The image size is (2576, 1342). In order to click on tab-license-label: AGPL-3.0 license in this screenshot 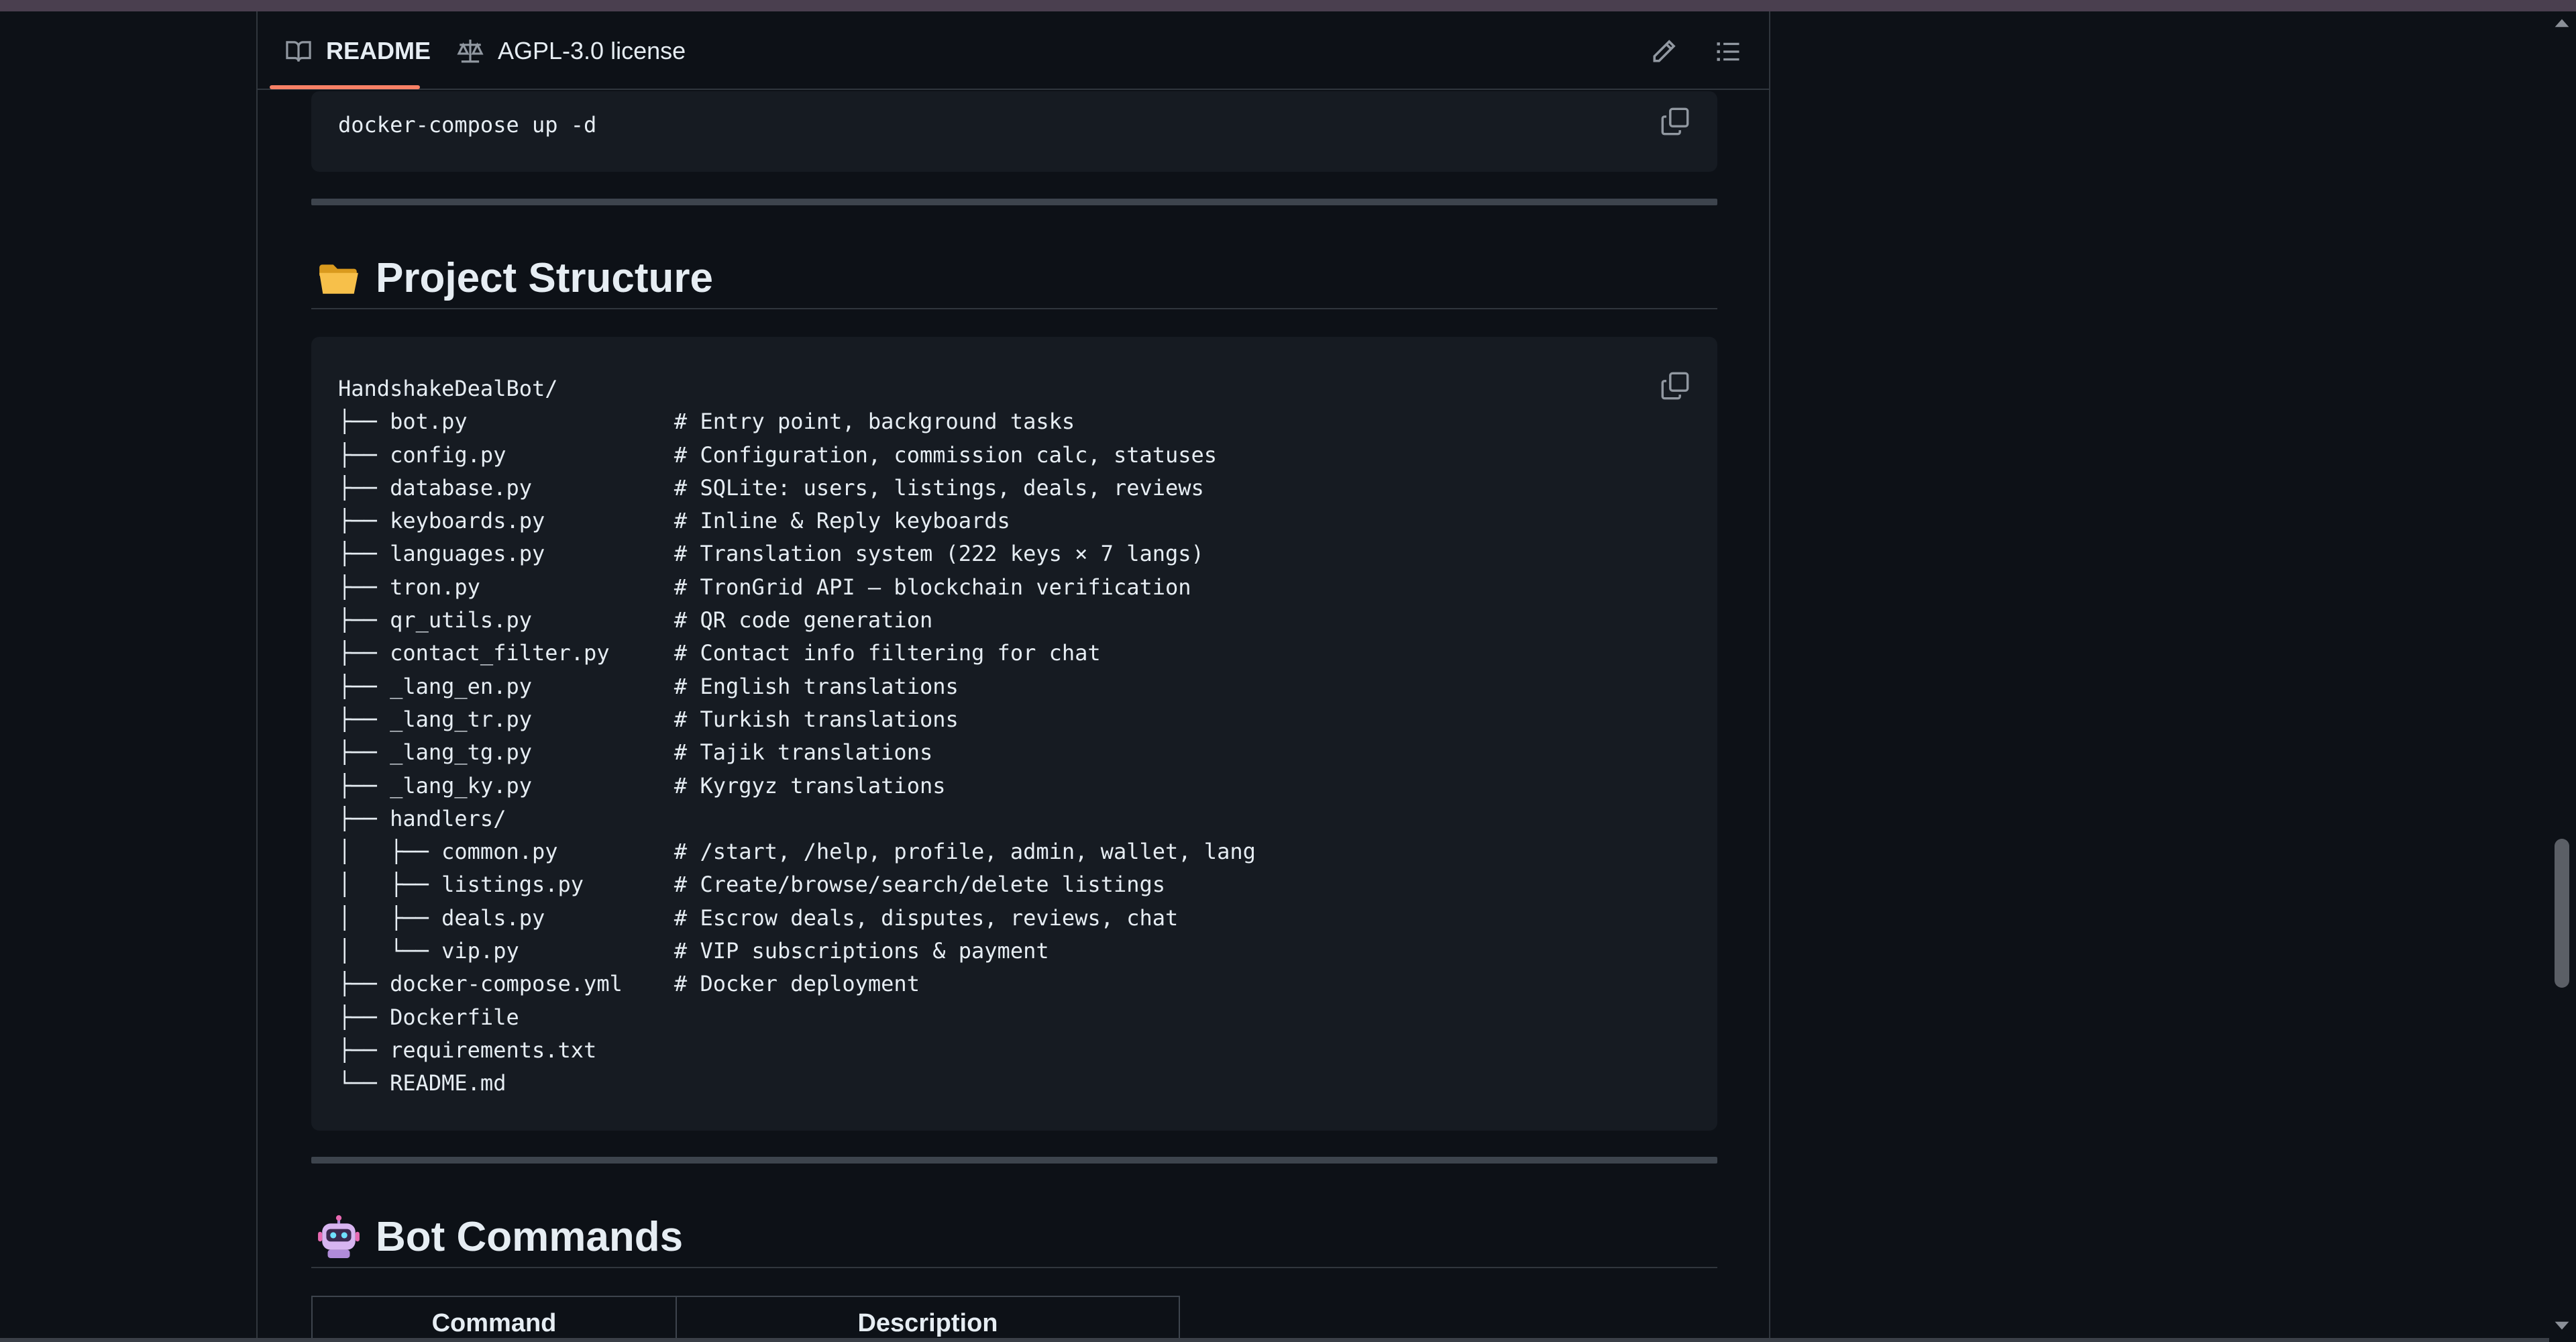, I will do `click(592, 50)`.